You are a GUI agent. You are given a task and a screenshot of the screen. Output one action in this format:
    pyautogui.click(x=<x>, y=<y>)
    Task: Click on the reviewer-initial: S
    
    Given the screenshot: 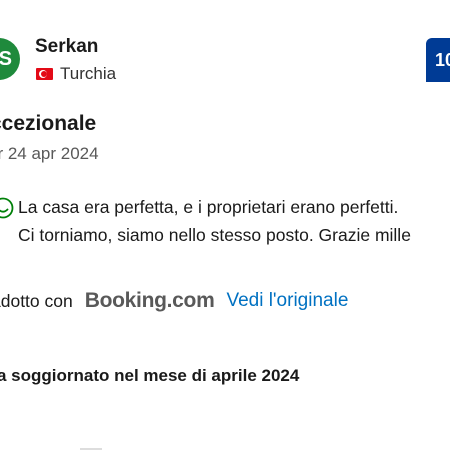 What is the action you would take?
    pyautogui.click(x=6, y=58)
    